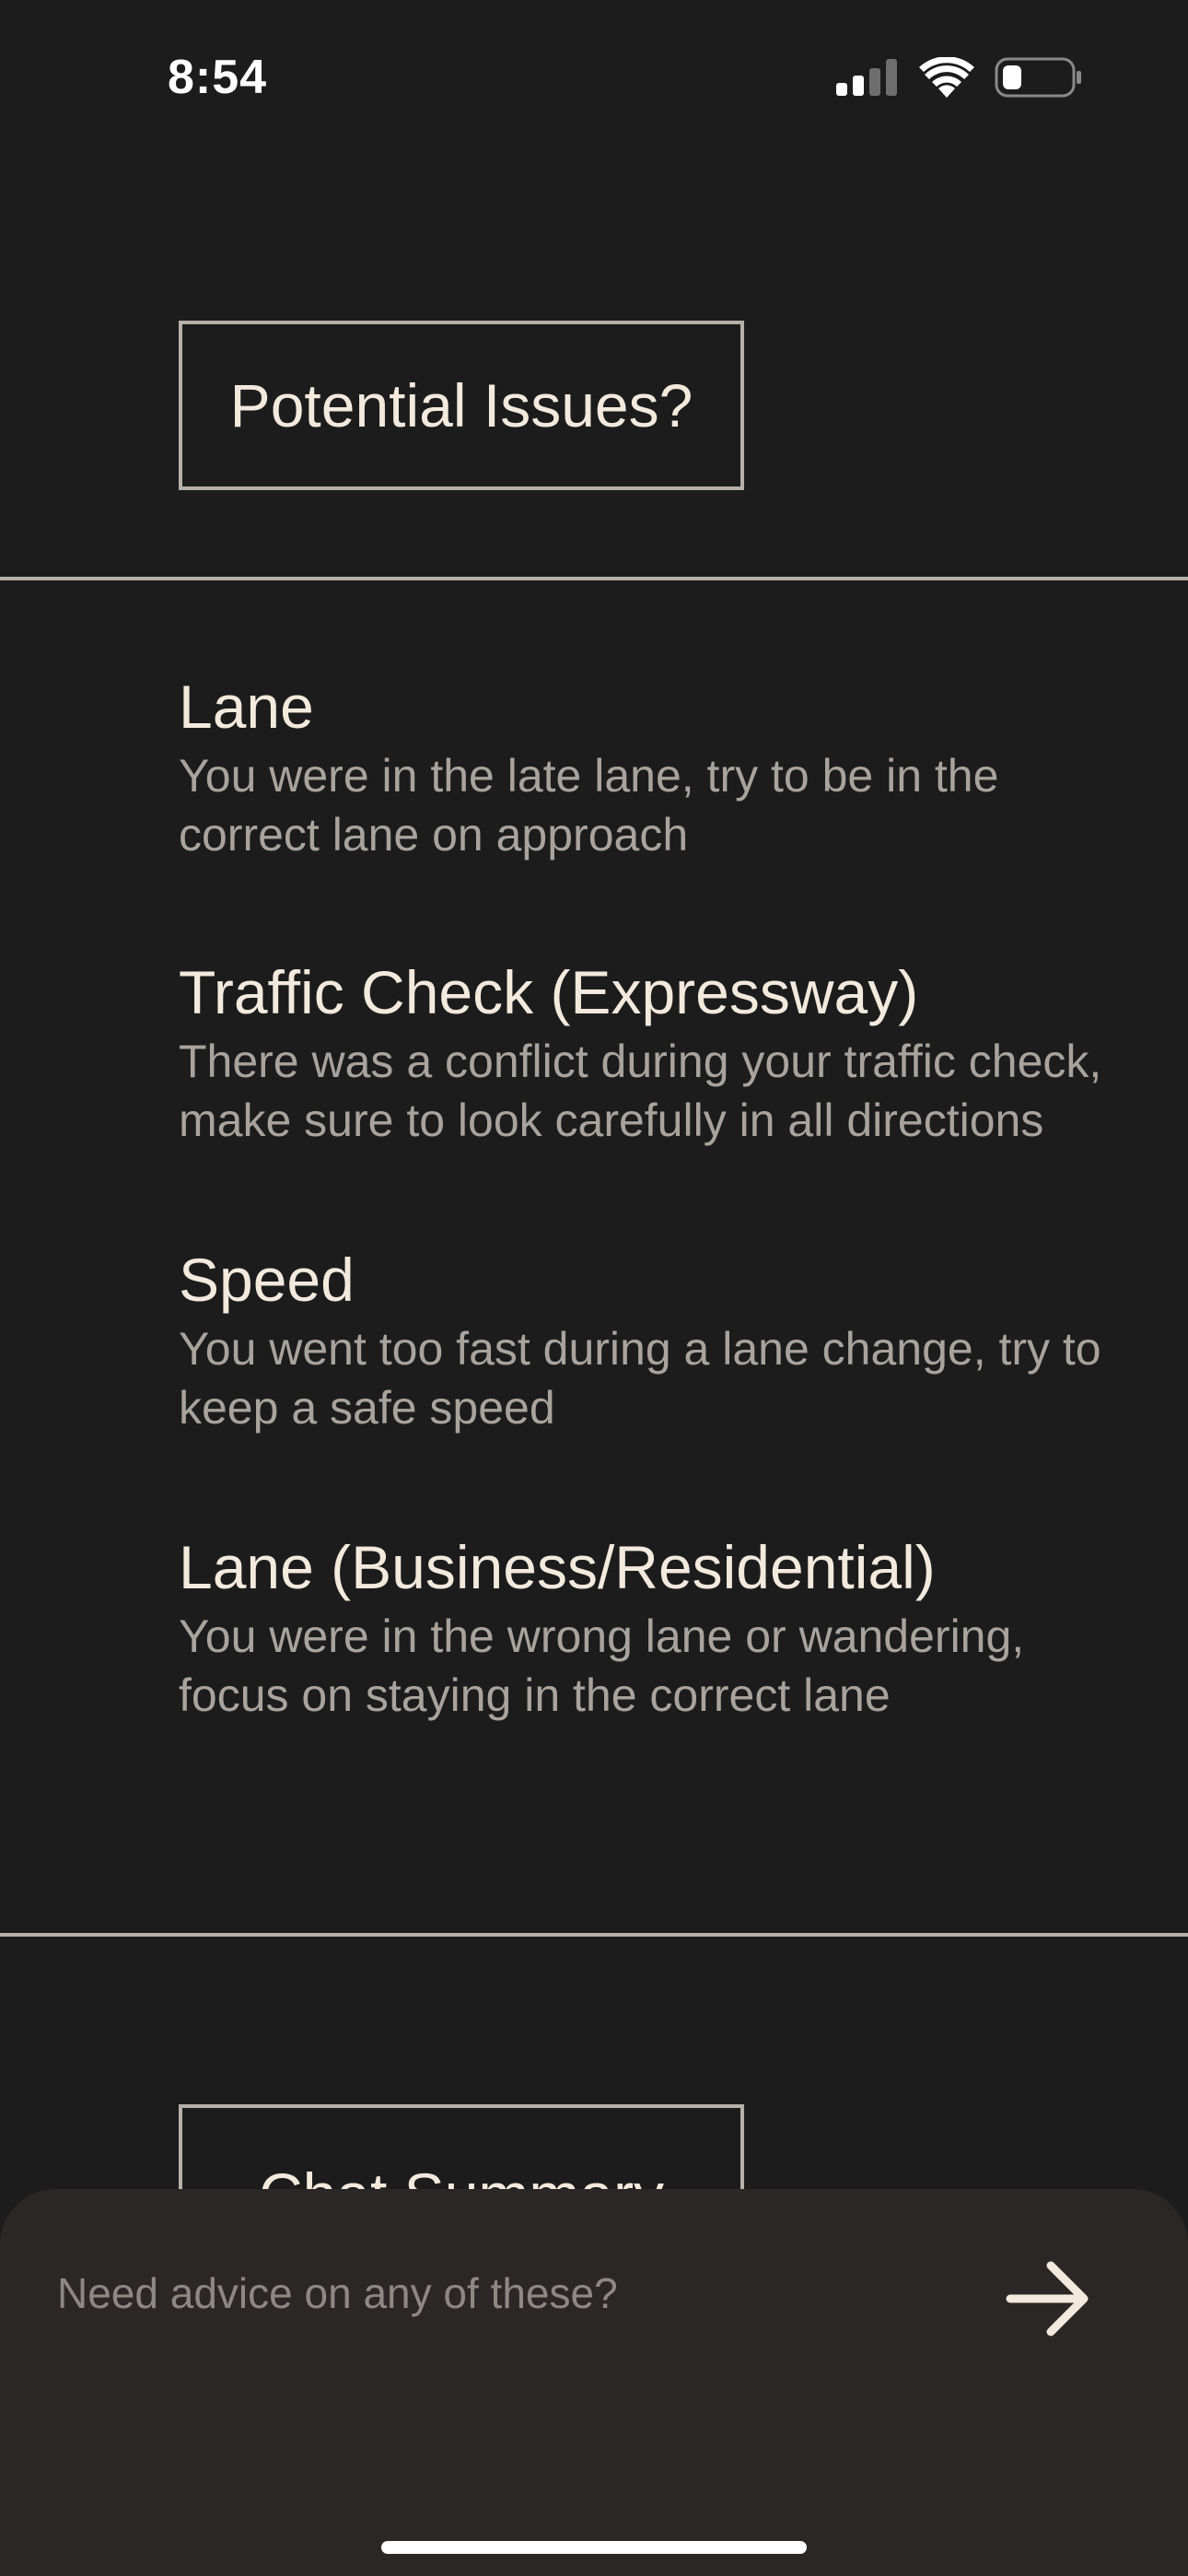 The image size is (1188, 2576). I want to click on send-button, so click(1049, 2300).